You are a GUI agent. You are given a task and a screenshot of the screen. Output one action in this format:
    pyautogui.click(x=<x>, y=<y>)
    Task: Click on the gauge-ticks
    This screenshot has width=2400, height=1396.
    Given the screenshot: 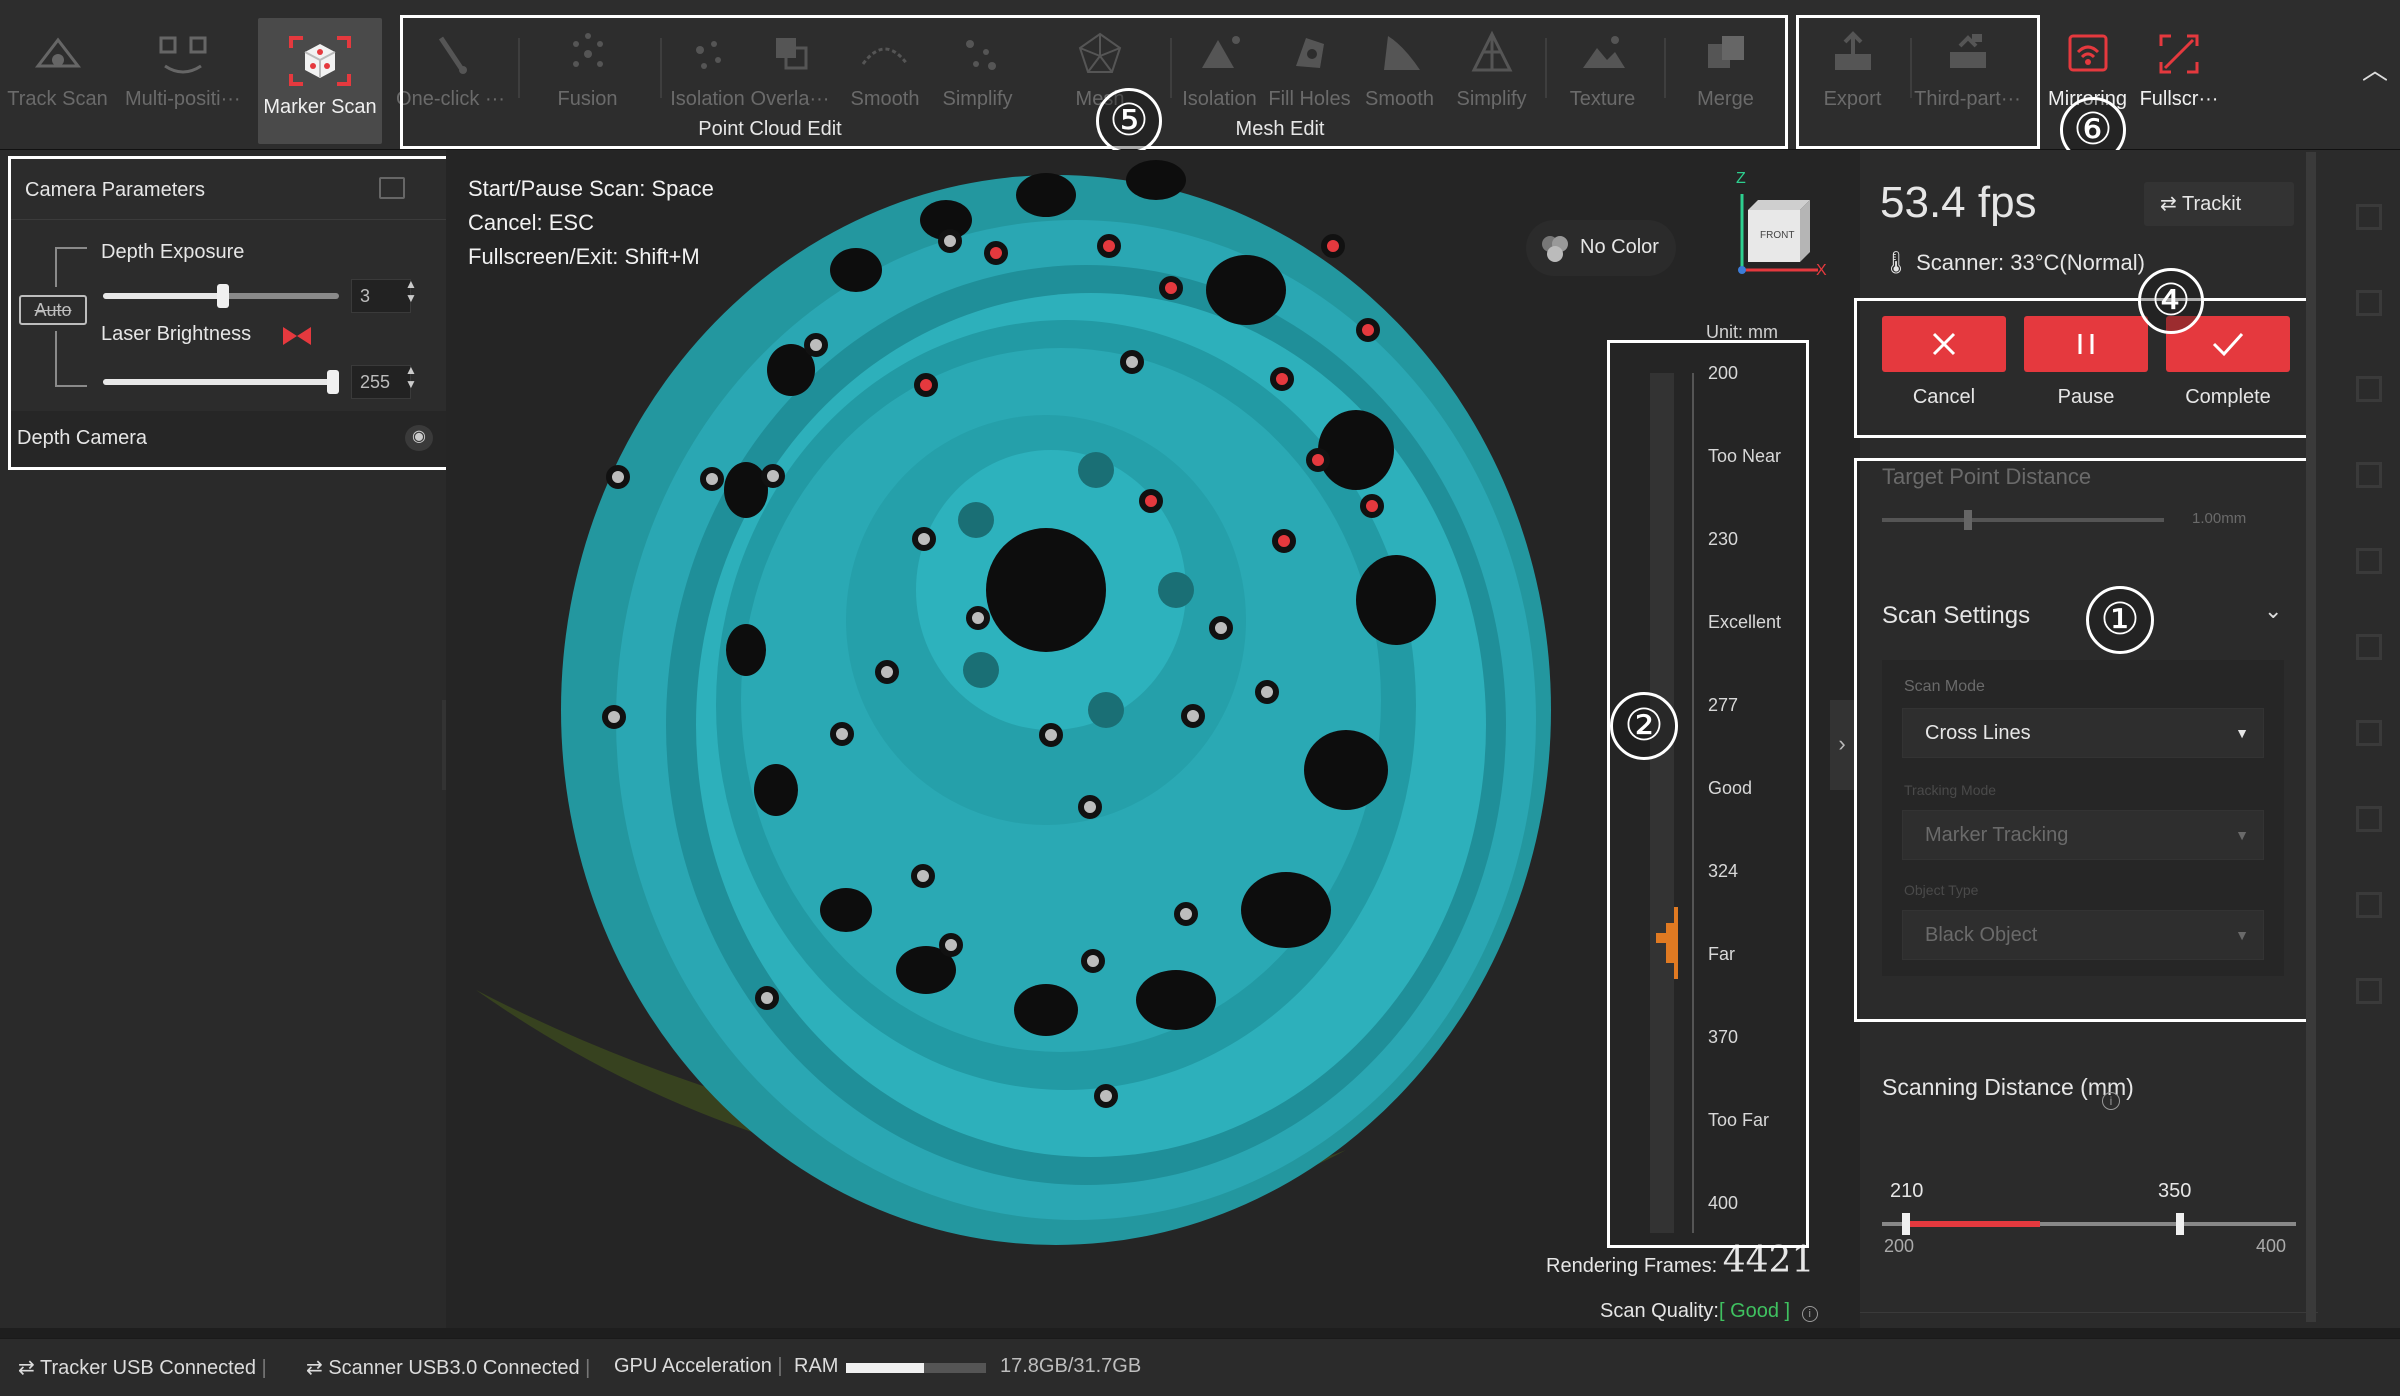 What is the action you would take?
    pyautogui.click(x=1687, y=803)
    